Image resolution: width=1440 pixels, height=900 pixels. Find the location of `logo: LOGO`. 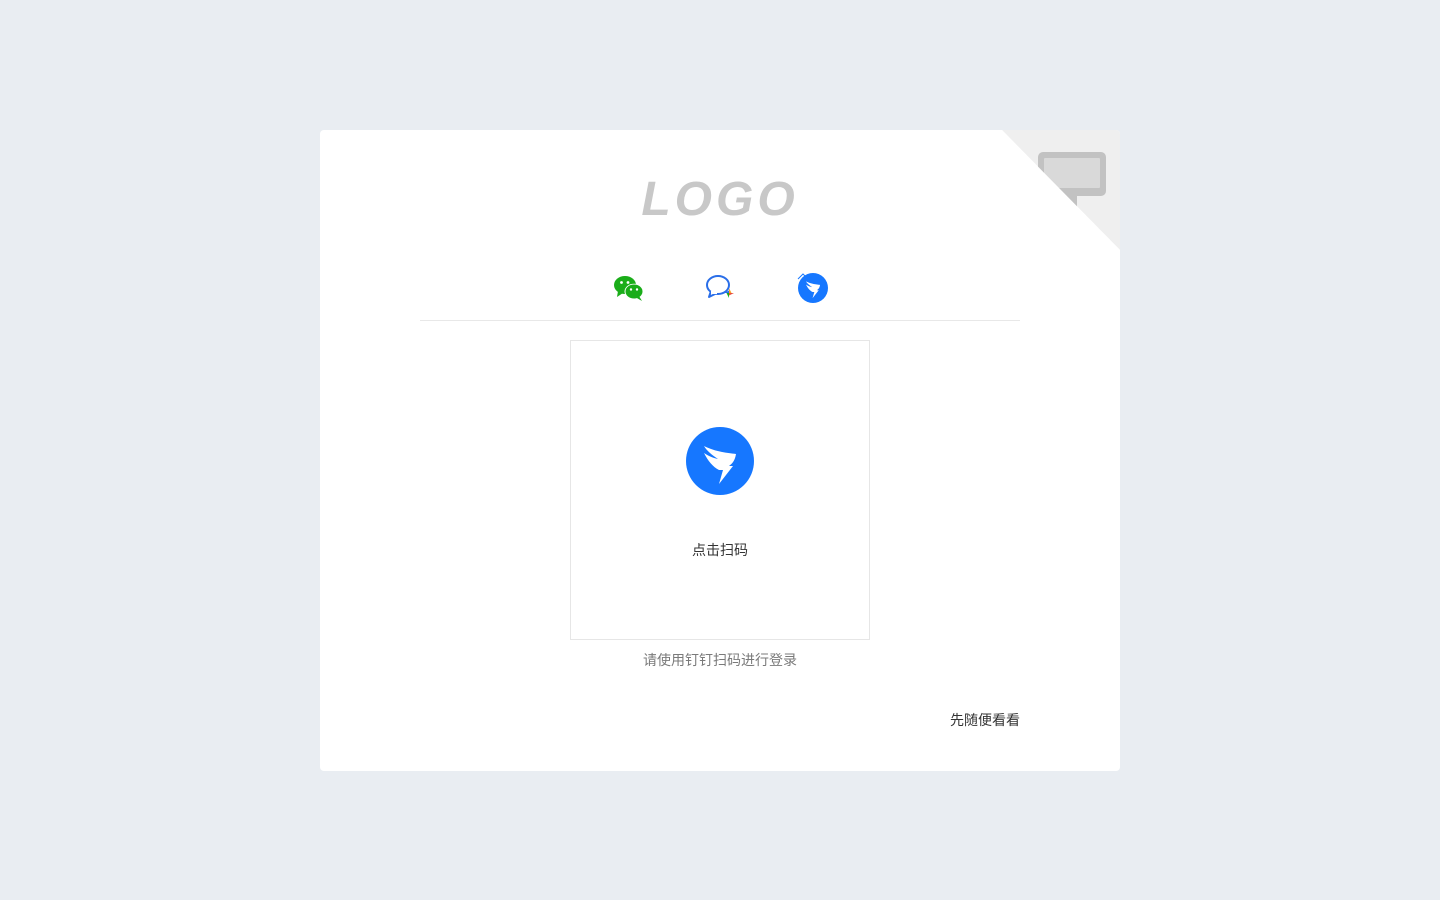

logo: LOGO is located at coordinates (720, 199).